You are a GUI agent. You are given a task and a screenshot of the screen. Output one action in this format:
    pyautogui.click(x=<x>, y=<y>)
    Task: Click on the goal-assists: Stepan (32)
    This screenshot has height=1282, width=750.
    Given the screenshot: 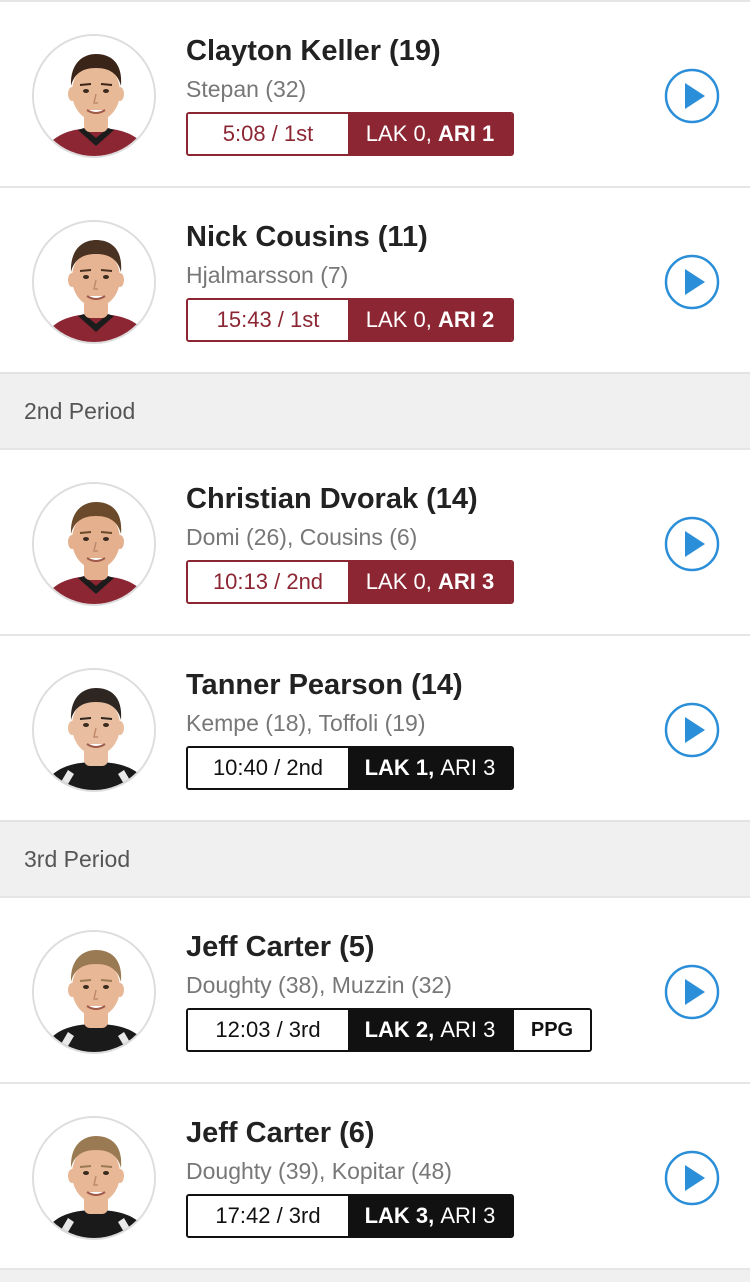 What is the action you would take?
    pyautogui.click(x=246, y=89)
    